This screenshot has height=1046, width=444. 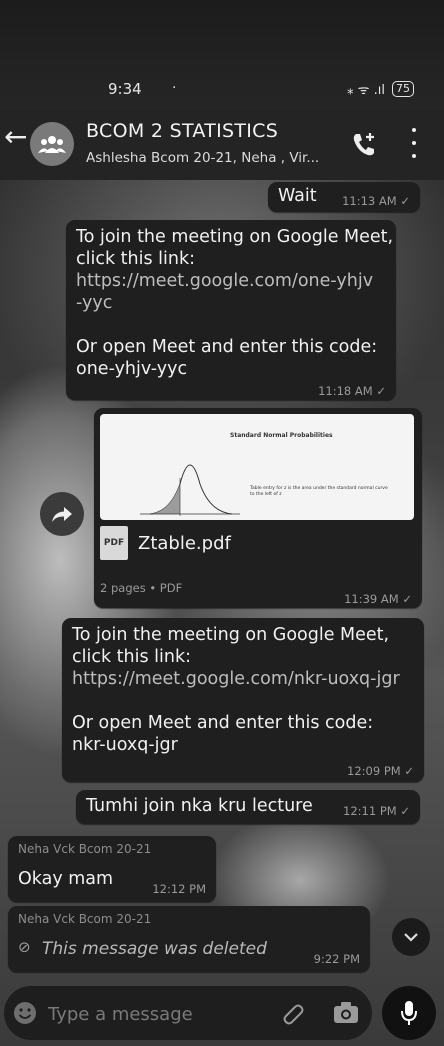 What do you see at coordinates (182, 131) in the screenshot?
I see `chat-title: BCOM 2 STATISTICS` at bounding box center [182, 131].